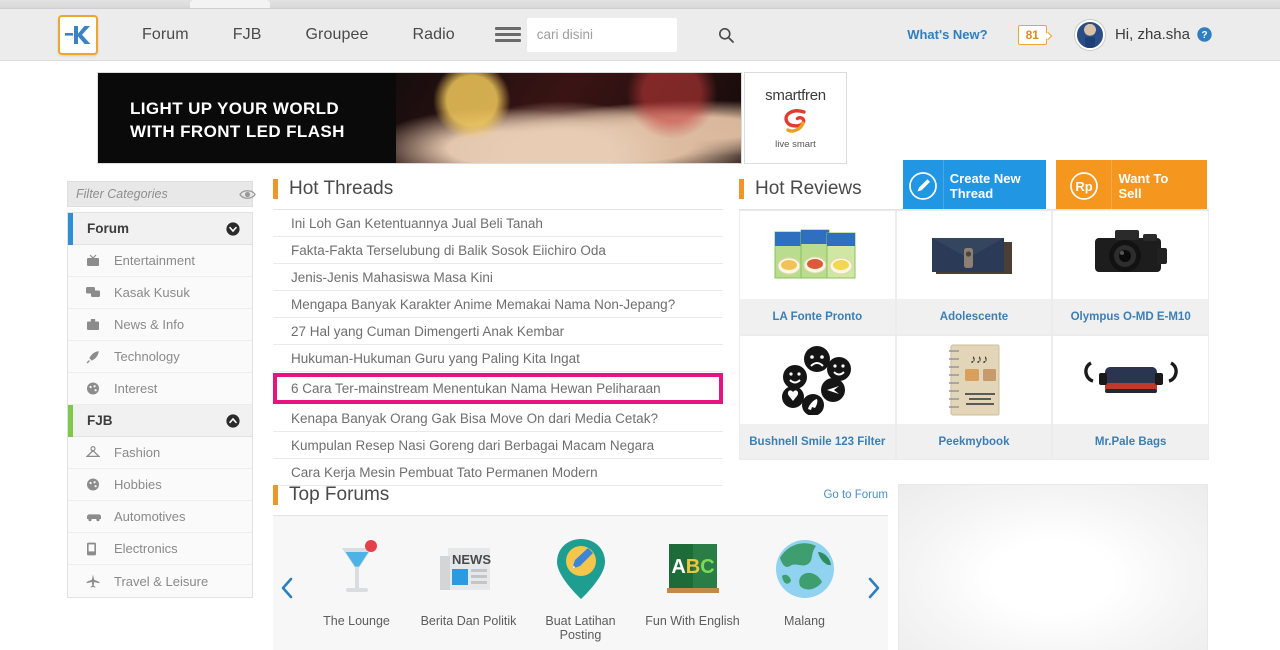 Image resolution: width=1280 pixels, height=650 pixels. I want to click on top-forum-item-fun-with-english: ABC Fun With English, so click(693, 581).